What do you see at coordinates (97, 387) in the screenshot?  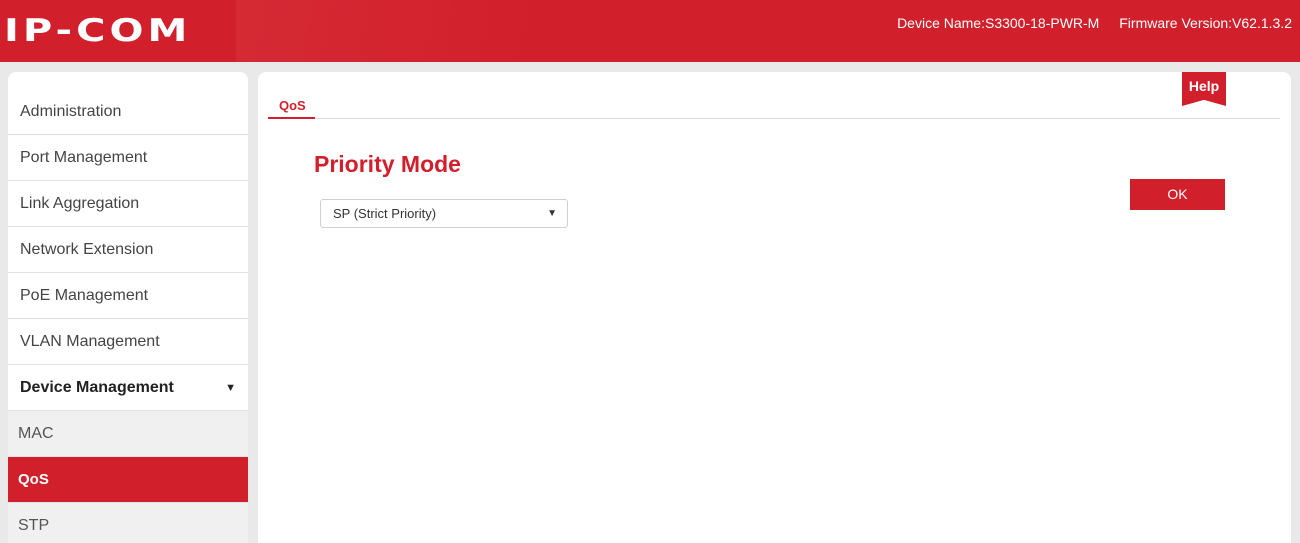 I see `sidebar-item-label: Device Management` at bounding box center [97, 387].